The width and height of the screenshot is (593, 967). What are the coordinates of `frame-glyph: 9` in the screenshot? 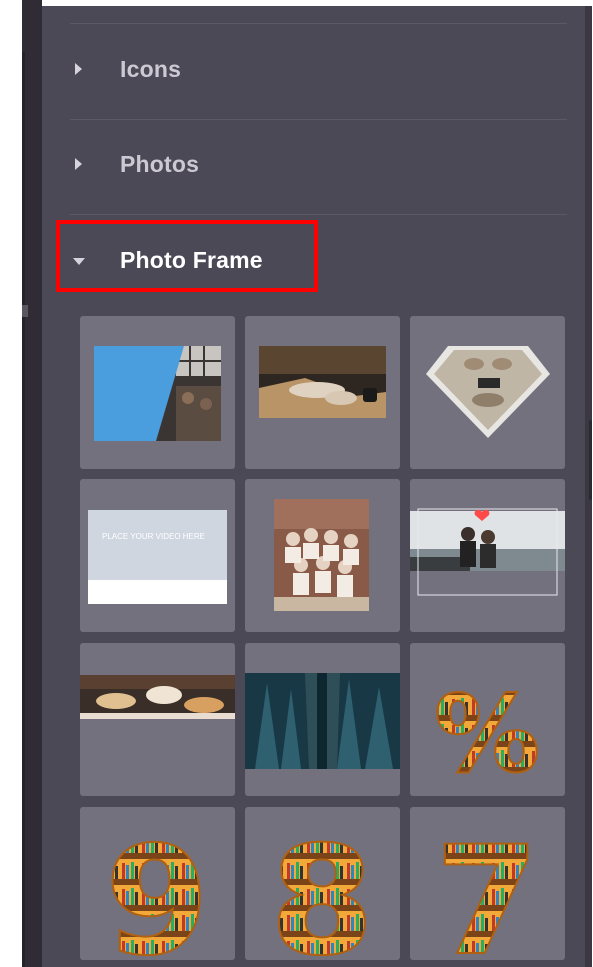 It's located at (157, 887).